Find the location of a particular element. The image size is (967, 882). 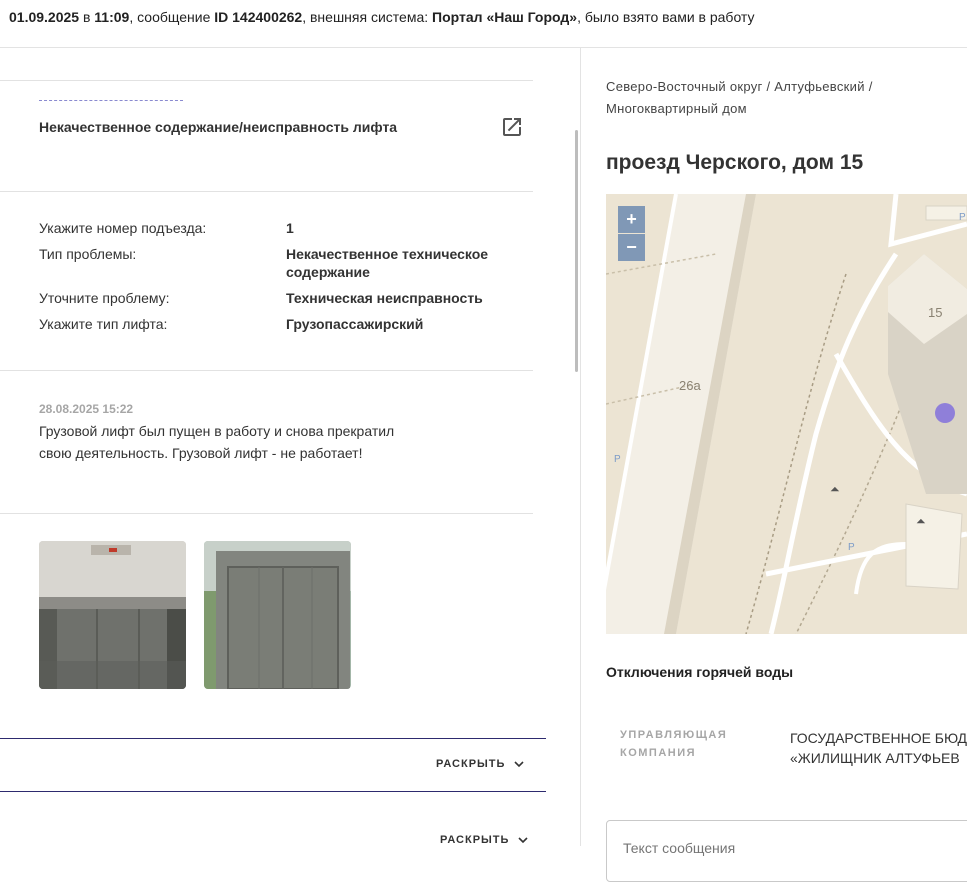

map-label-26a: 26а is located at coordinates (690, 385).